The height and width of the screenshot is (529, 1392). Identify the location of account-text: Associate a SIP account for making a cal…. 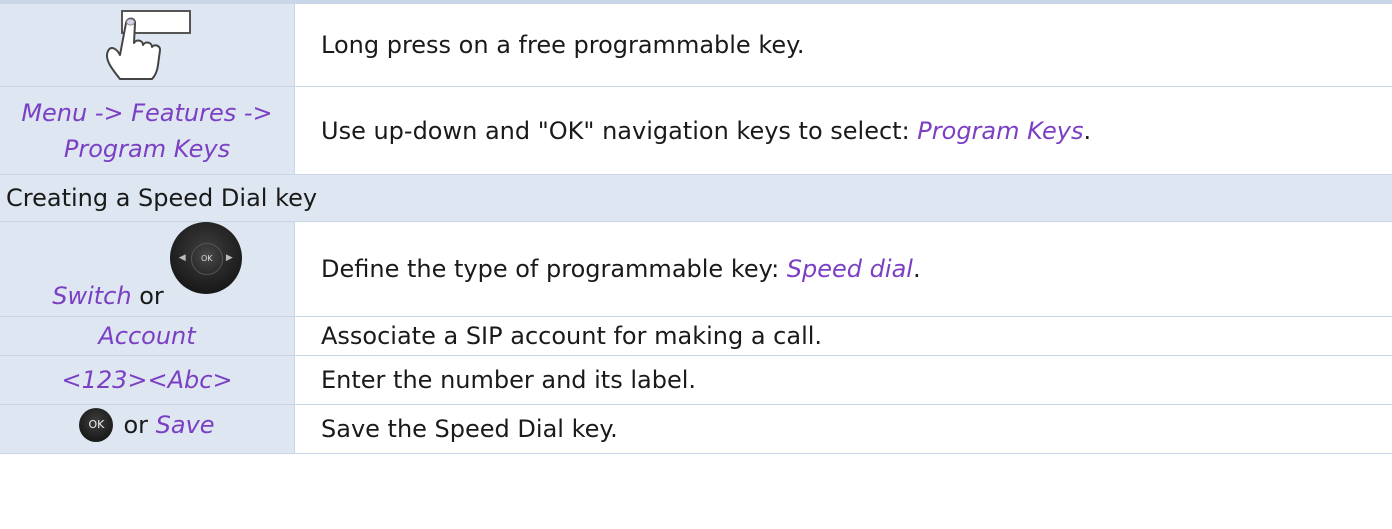
(843, 336).